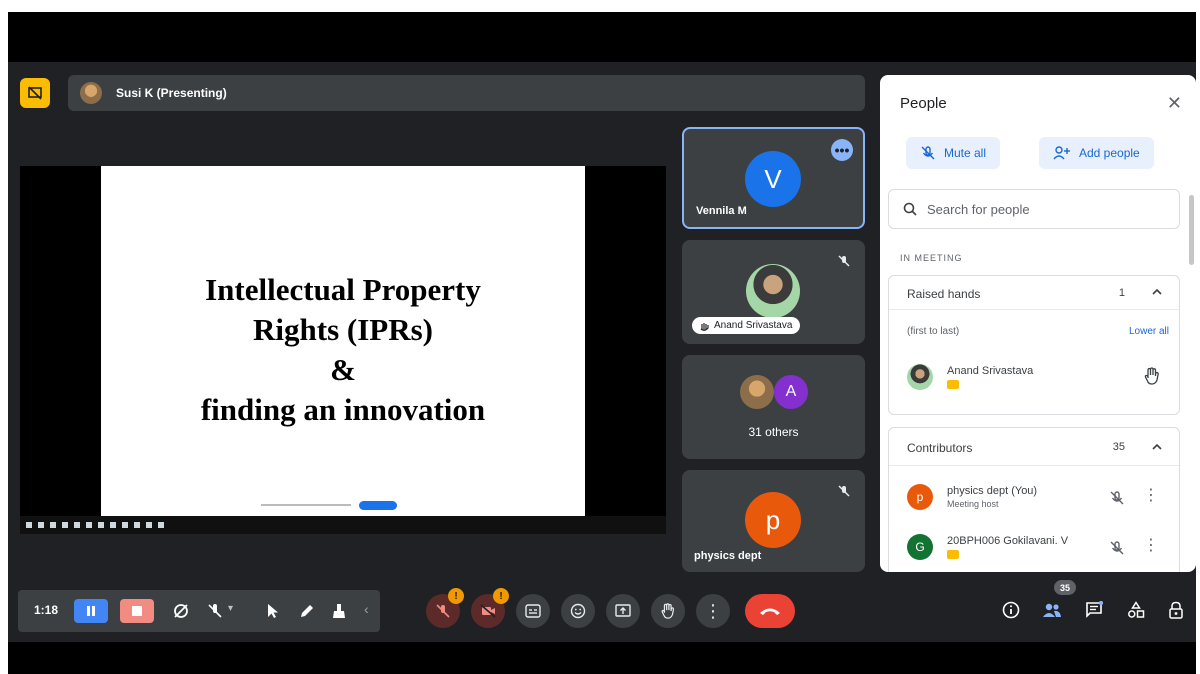  I want to click on pause-button, so click(91, 611).